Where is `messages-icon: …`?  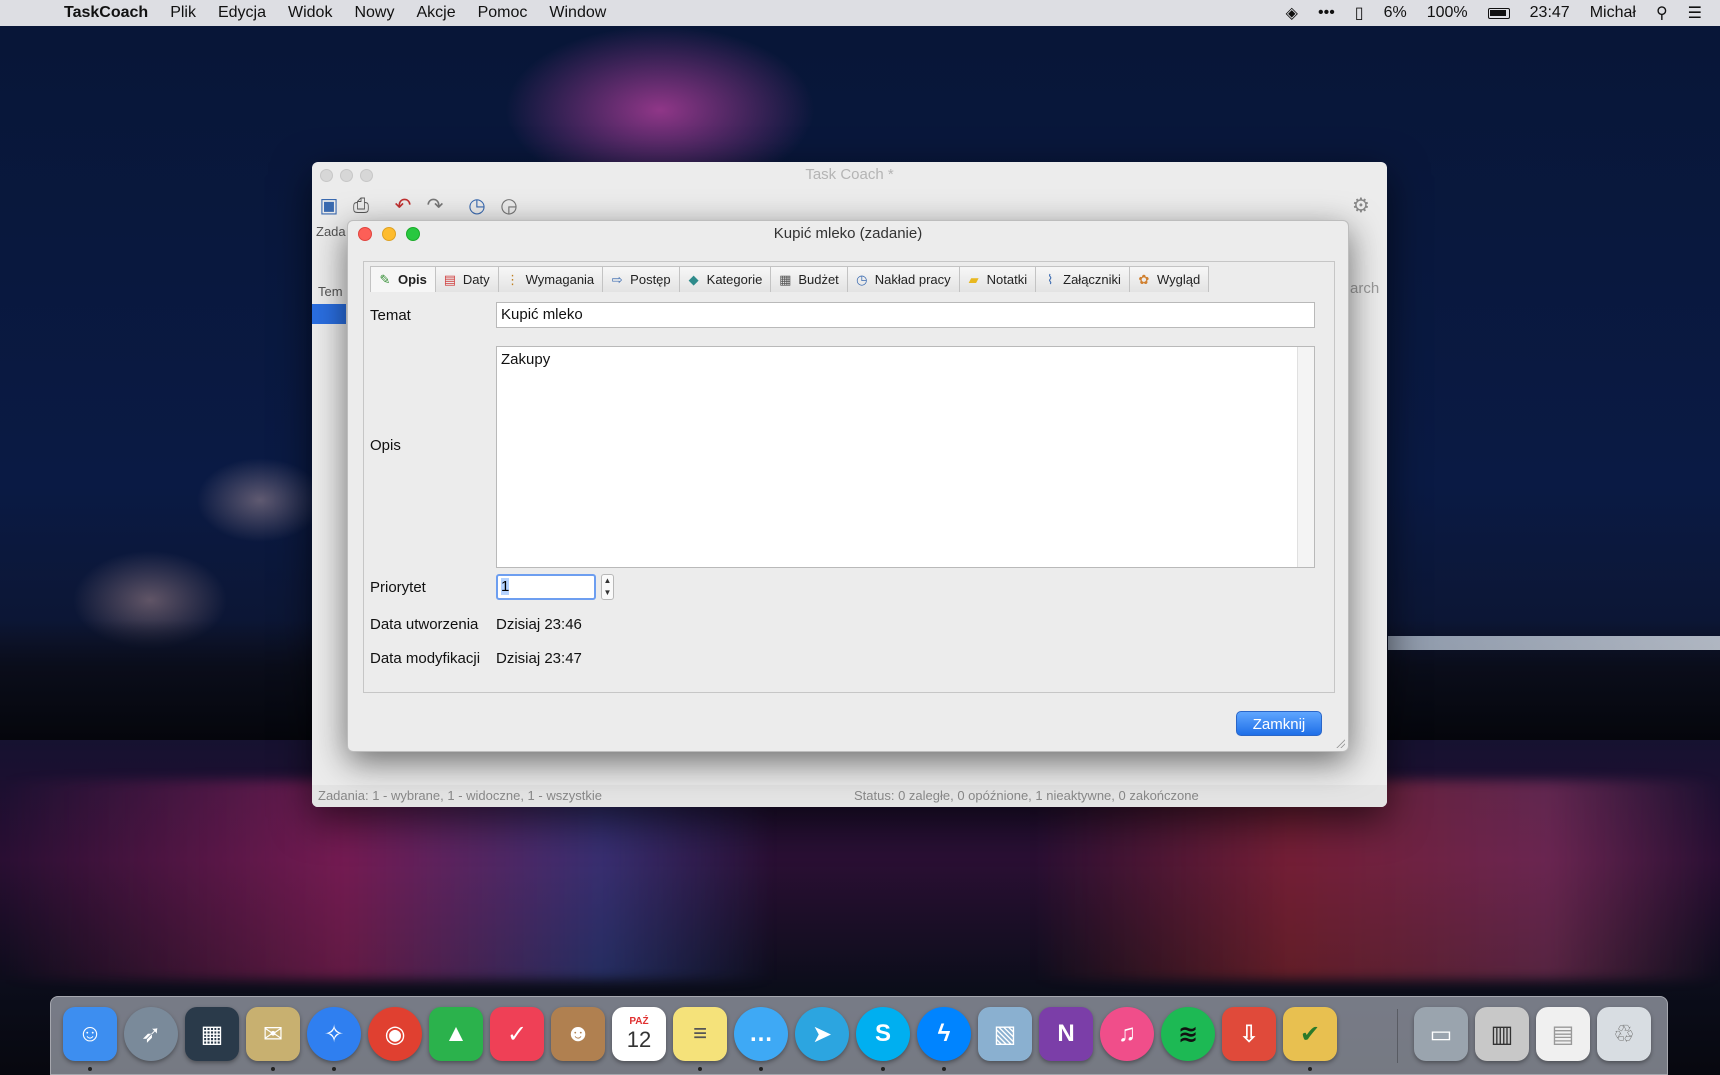 messages-icon: … is located at coordinates (761, 1034).